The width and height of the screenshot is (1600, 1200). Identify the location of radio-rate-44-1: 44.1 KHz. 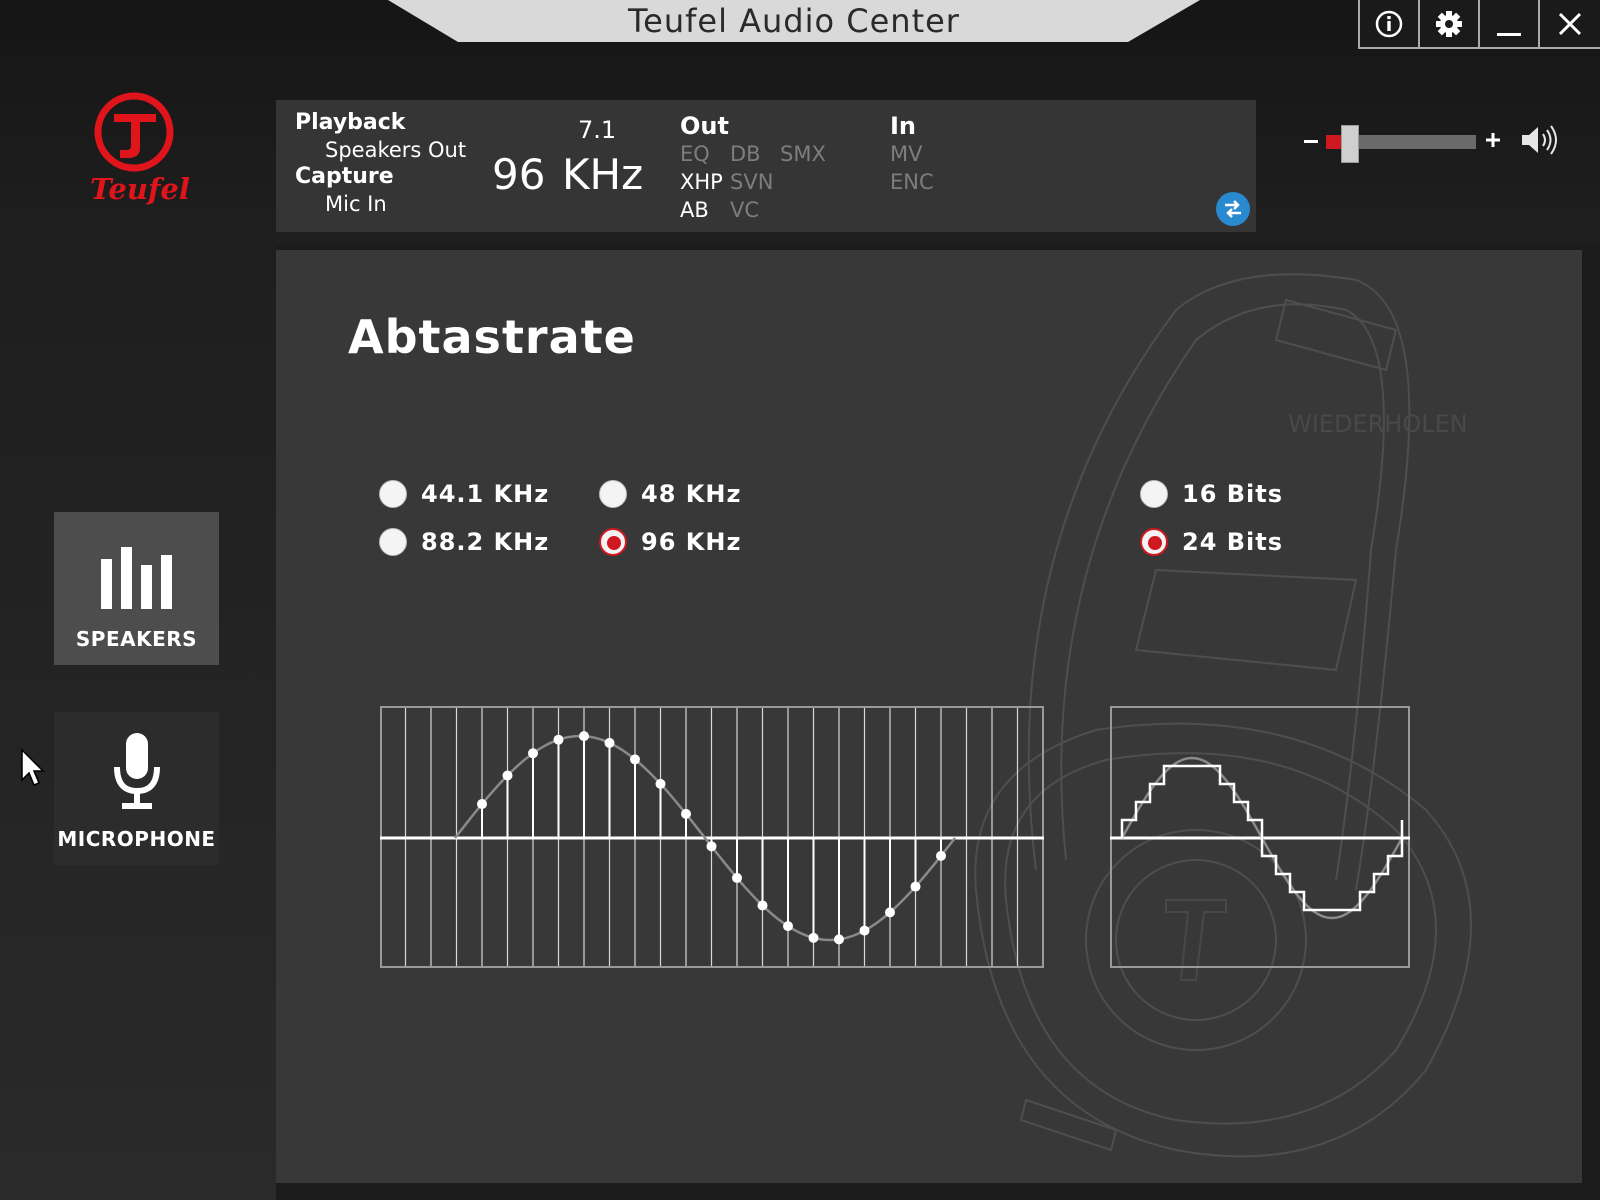
(464, 494).